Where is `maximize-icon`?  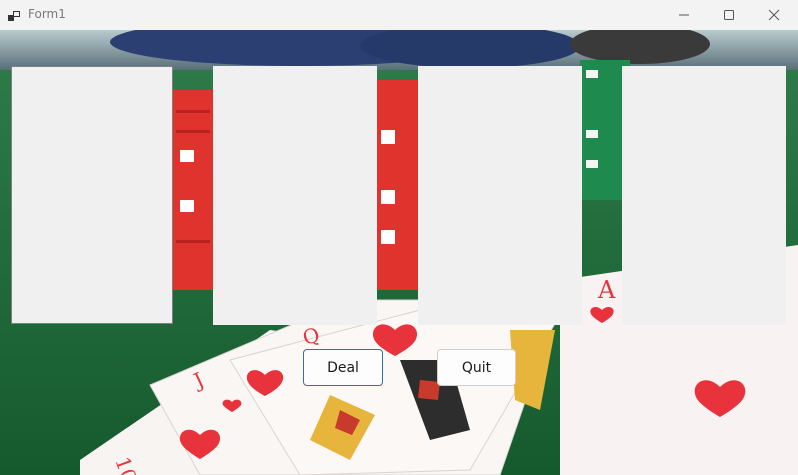
maximize-icon is located at coordinates (729, 15).